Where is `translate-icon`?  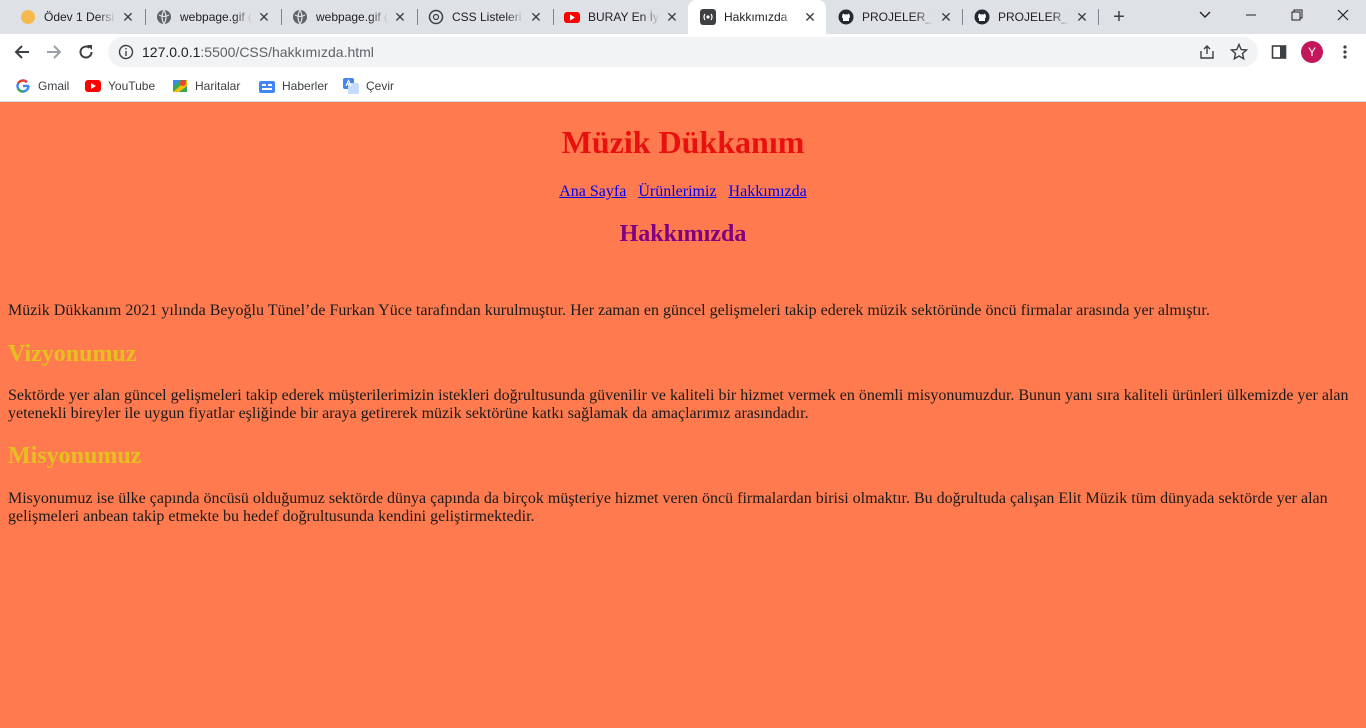
translate-icon is located at coordinates (351, 86).